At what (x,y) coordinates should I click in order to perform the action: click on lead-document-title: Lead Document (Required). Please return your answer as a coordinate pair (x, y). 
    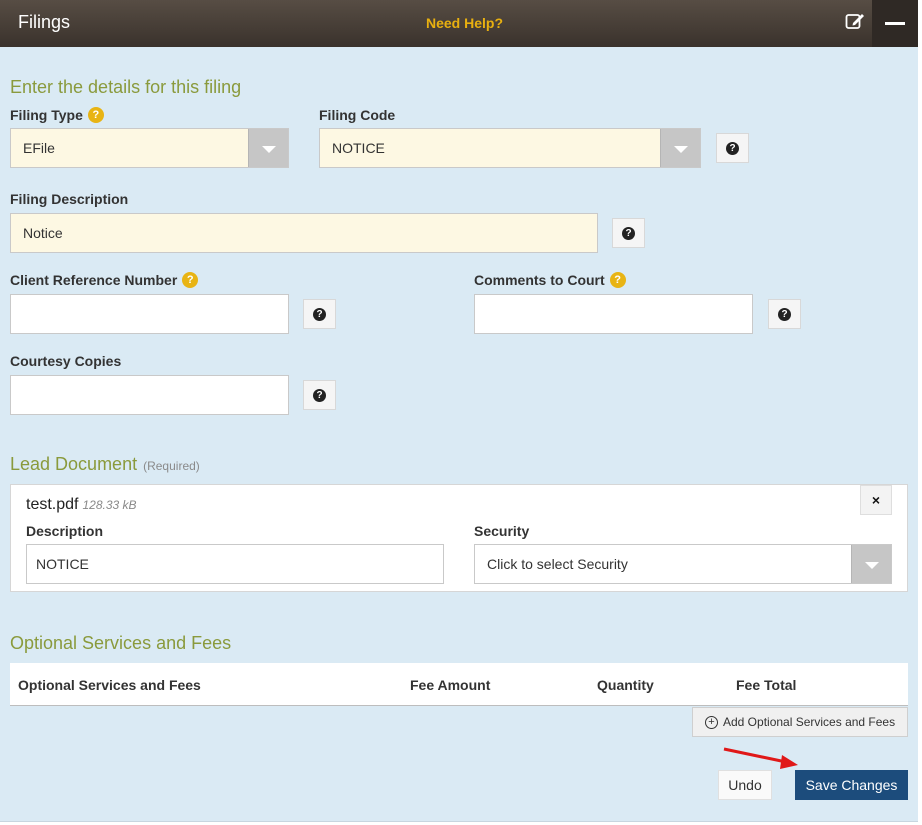
    Looking at the image, I should click on (105, 464).